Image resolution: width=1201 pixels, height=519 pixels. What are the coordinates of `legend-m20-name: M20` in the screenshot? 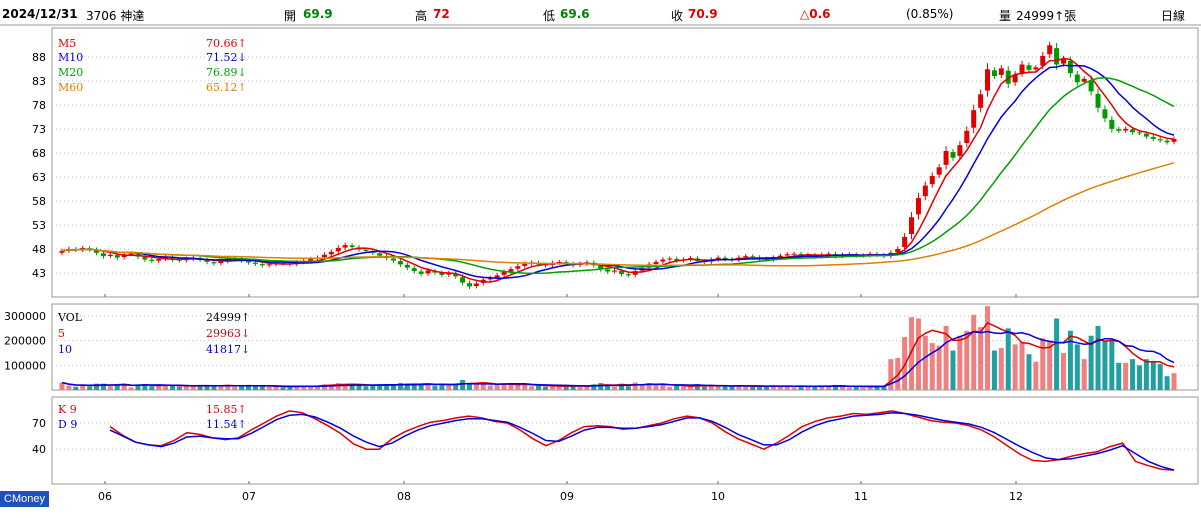 It's located at (71, 72).